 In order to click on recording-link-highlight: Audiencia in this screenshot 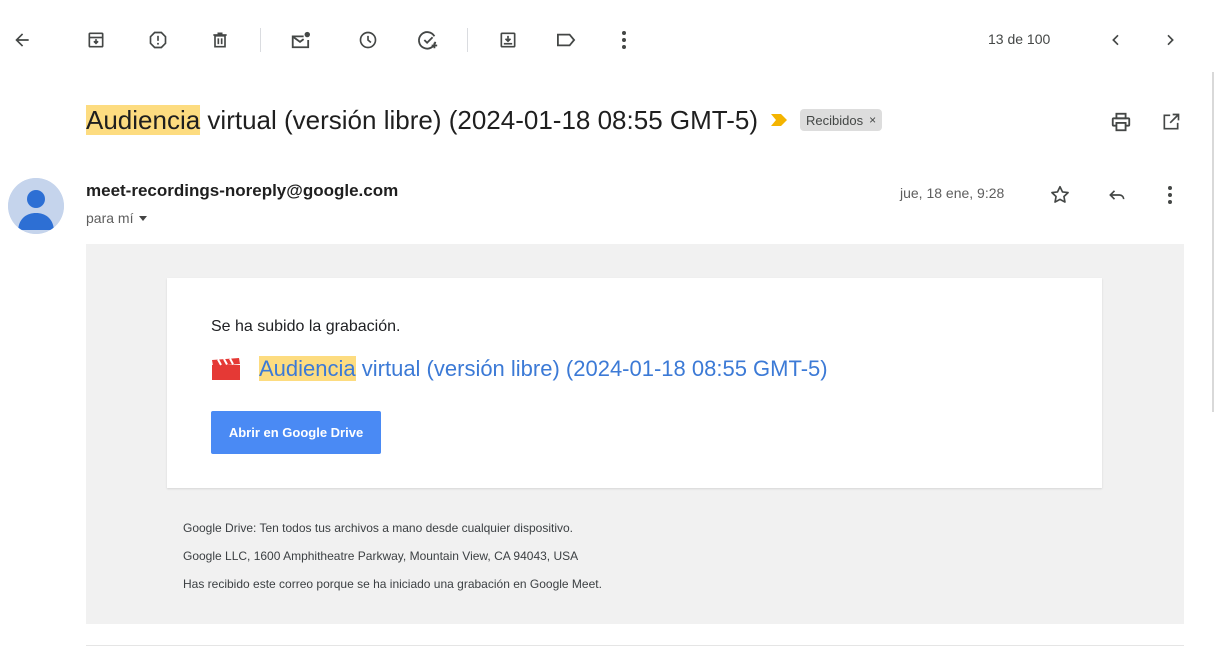, I will do `click(307, 368)`.